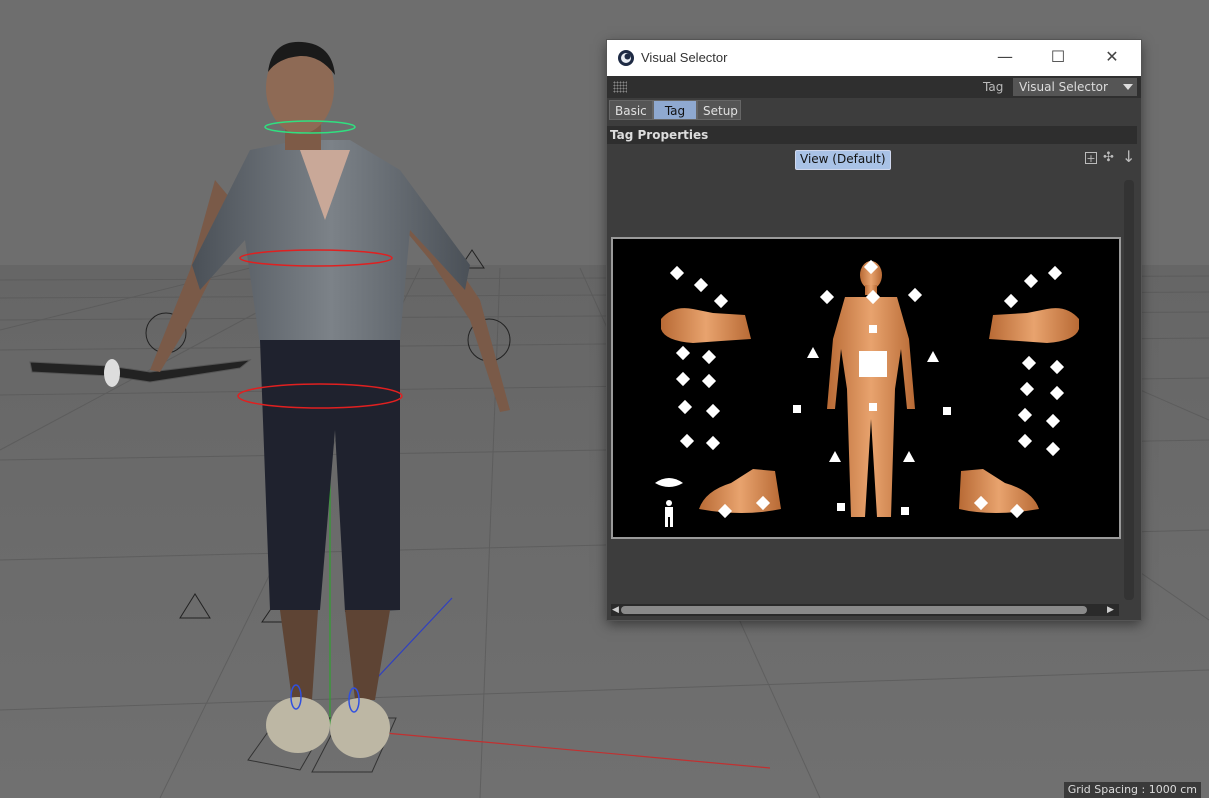  Describe the element at coordinates (854, 610) in the screenshot. I see `scrollbar-thumb` at that location.